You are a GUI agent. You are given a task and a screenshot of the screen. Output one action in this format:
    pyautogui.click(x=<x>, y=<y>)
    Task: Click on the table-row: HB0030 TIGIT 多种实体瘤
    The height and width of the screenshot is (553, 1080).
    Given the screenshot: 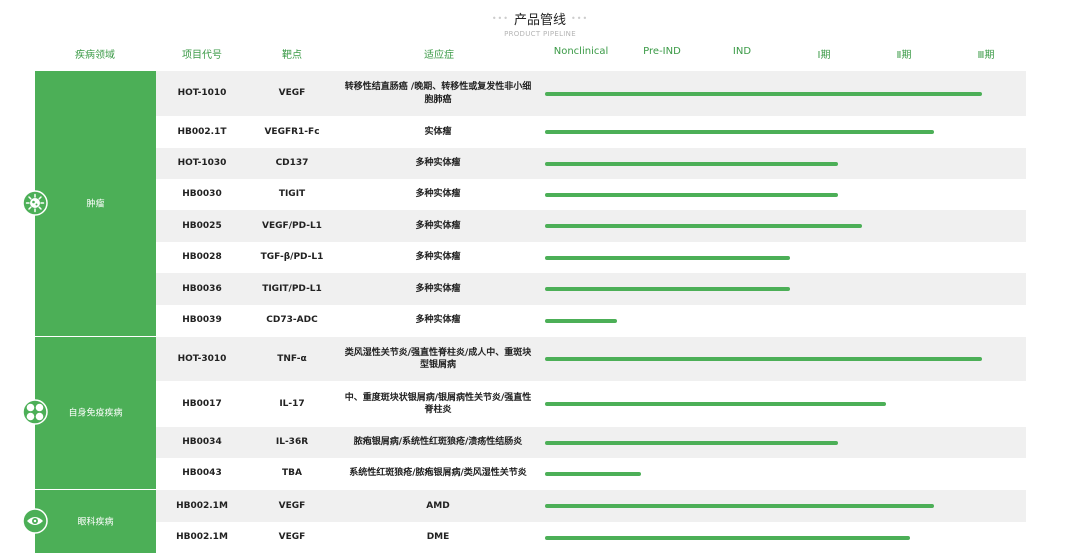 What is the action you would take?
    pyautogui.click(x=591, y=194)
    